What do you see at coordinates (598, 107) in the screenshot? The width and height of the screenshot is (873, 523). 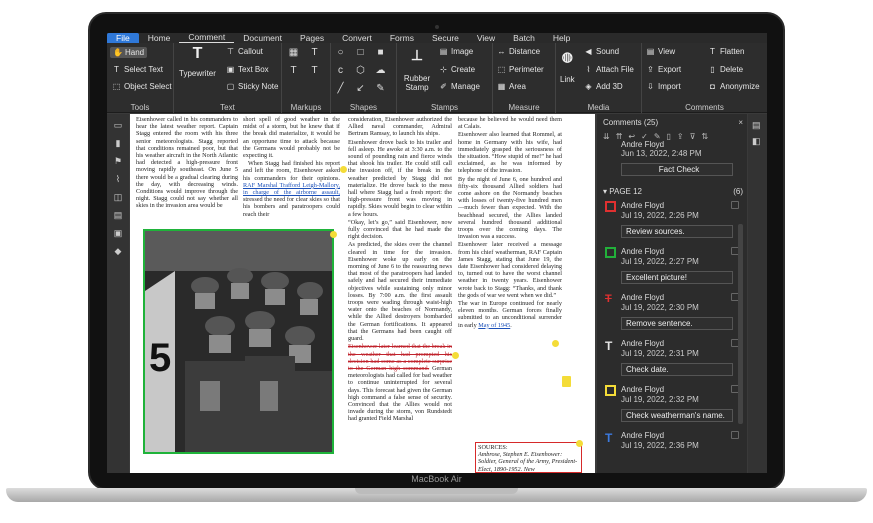 I see `group-label-media: Media` at bounding box center [598, 107].